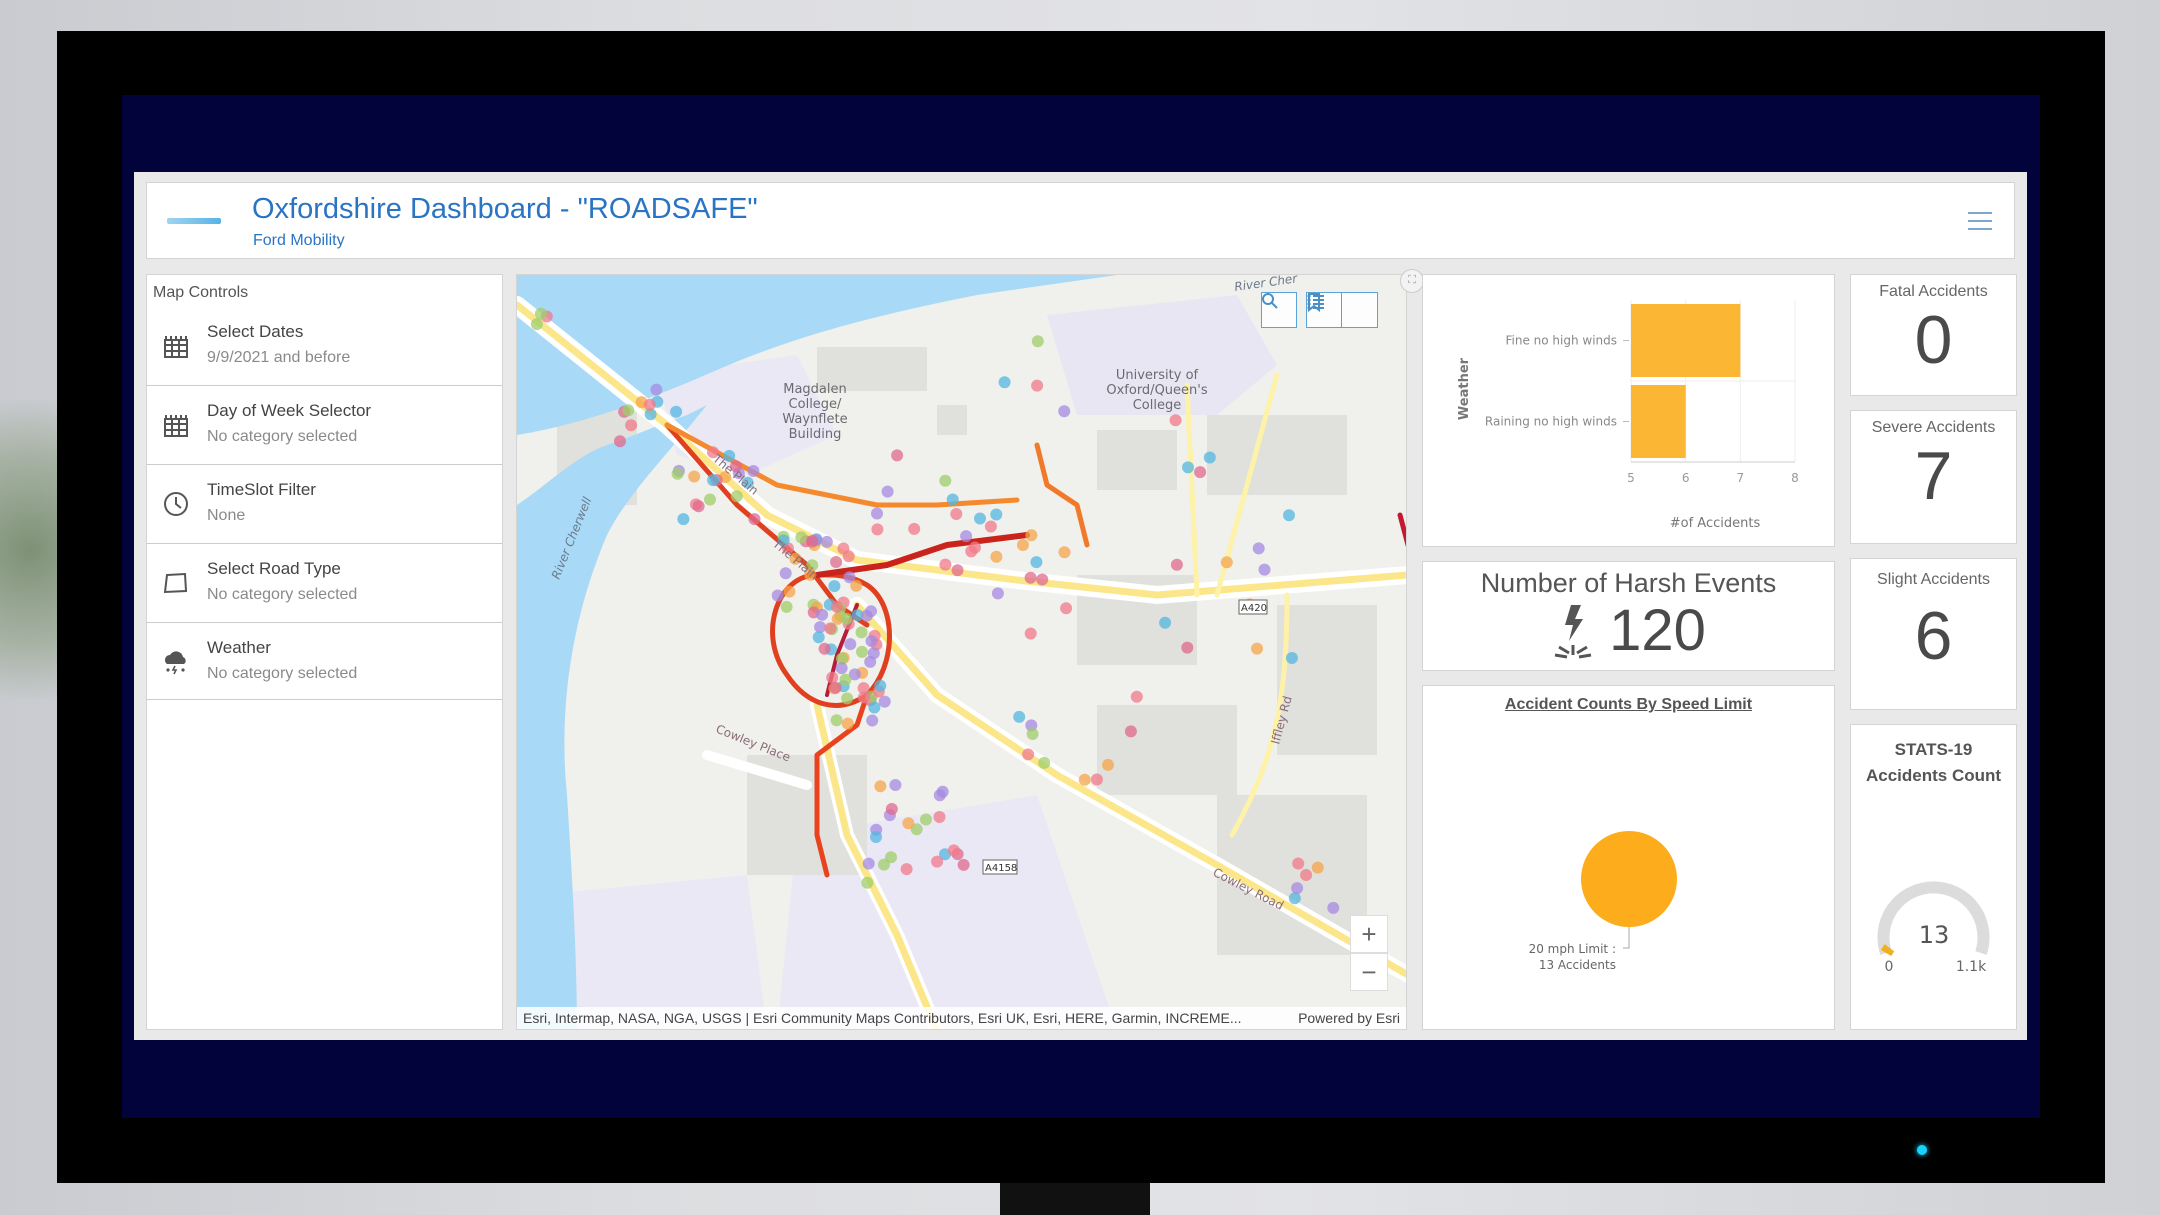 This screenshot has height=1215, width=2160. What do you see at coordinates (1412, 281) in the screenshot?
I see `fullscreen-toggle-icon: ⛶` at bounding box center [1412, 281].